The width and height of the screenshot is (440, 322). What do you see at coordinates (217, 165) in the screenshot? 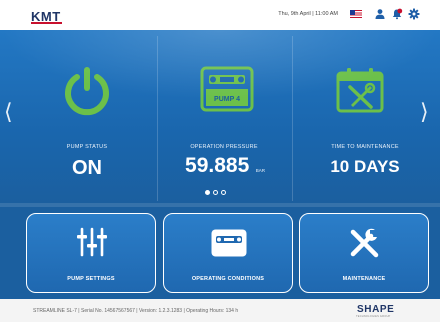
I see `operation-pressure-value: 59.885` at bounding box center [217, 165].